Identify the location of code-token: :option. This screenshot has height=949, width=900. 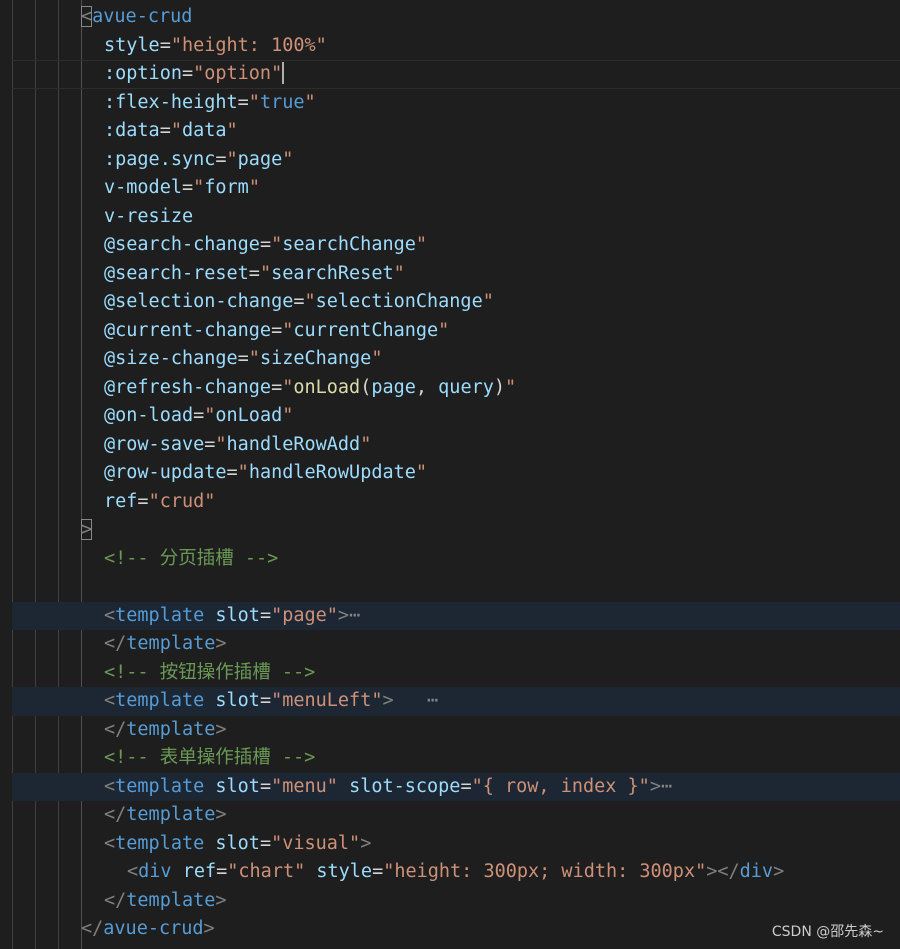
(143, 73).